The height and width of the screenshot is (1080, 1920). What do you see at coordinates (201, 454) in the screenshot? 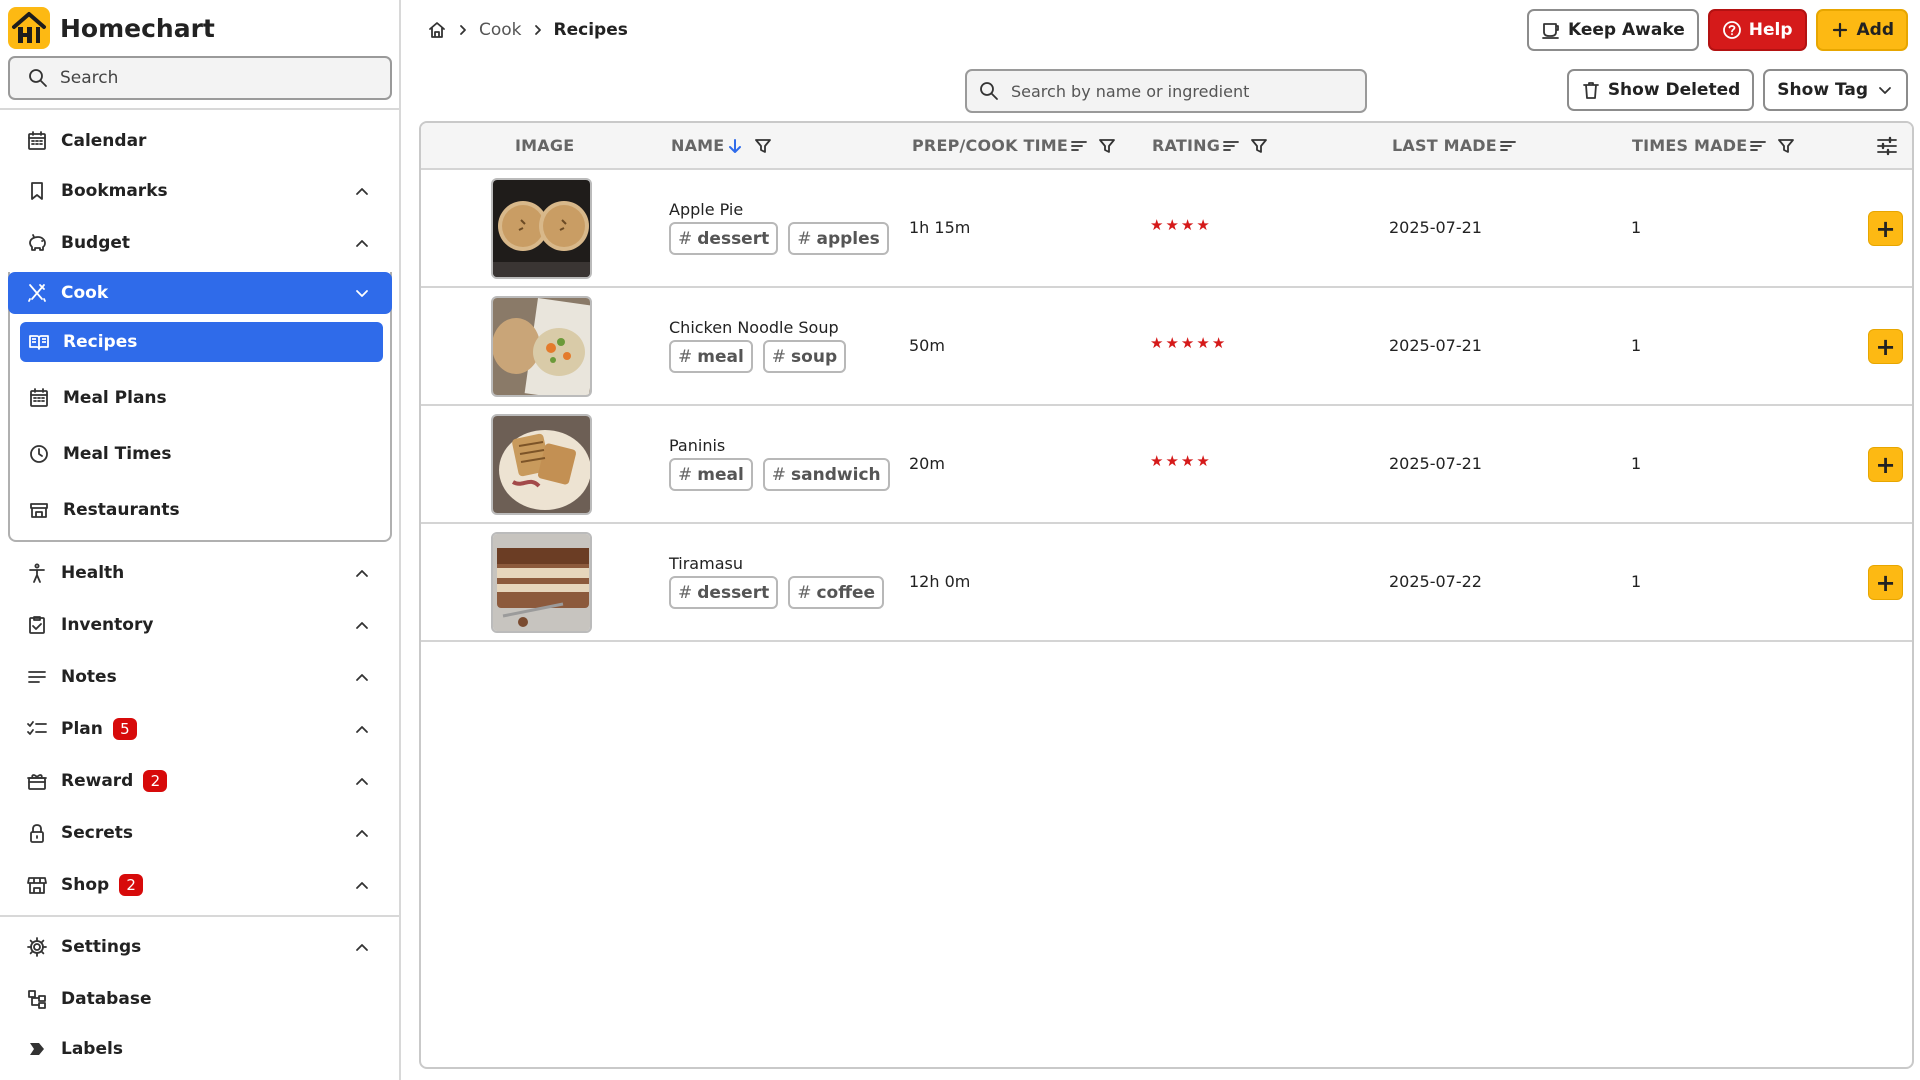
I see `sidebar-subitem-meal-times: Meal Times` at bounding box center [201, 454].